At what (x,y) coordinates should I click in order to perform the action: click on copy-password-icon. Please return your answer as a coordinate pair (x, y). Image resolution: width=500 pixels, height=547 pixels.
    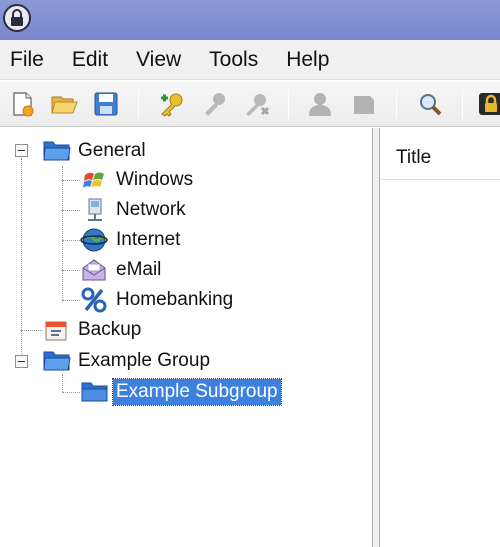
    Looking at the image, I should click on (364, 105).